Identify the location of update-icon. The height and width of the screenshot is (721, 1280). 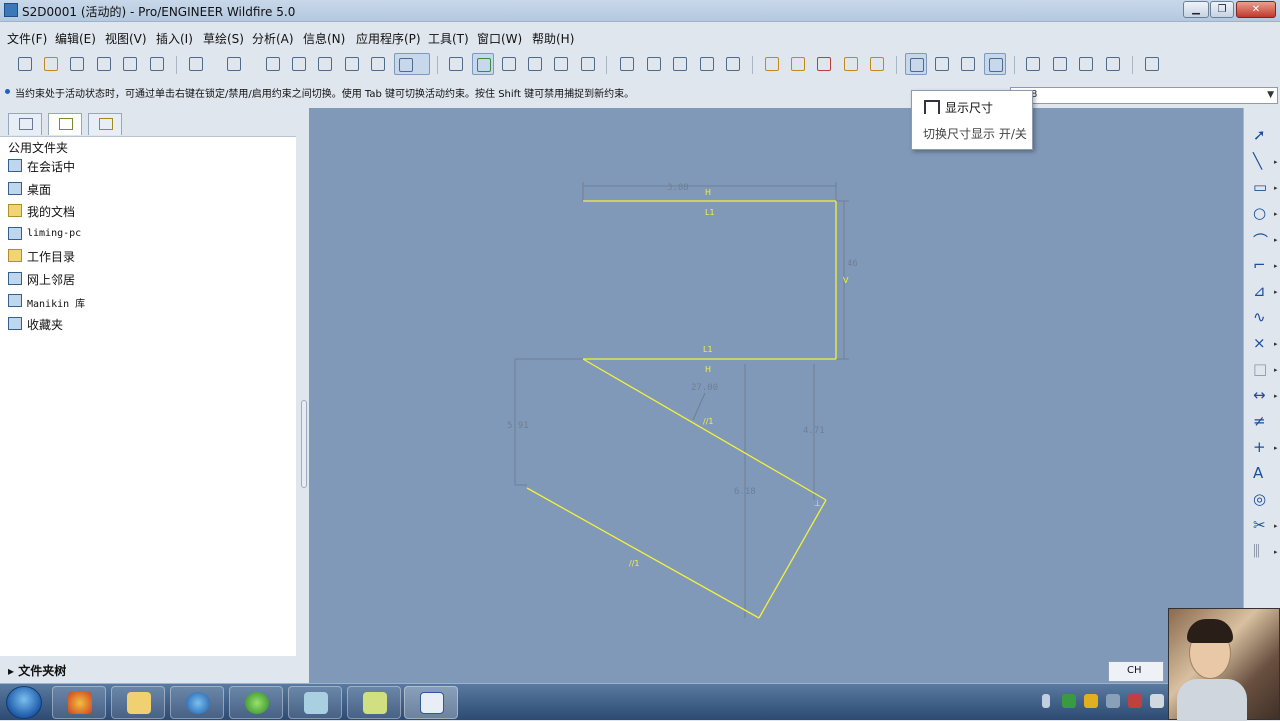
(1091, 701).